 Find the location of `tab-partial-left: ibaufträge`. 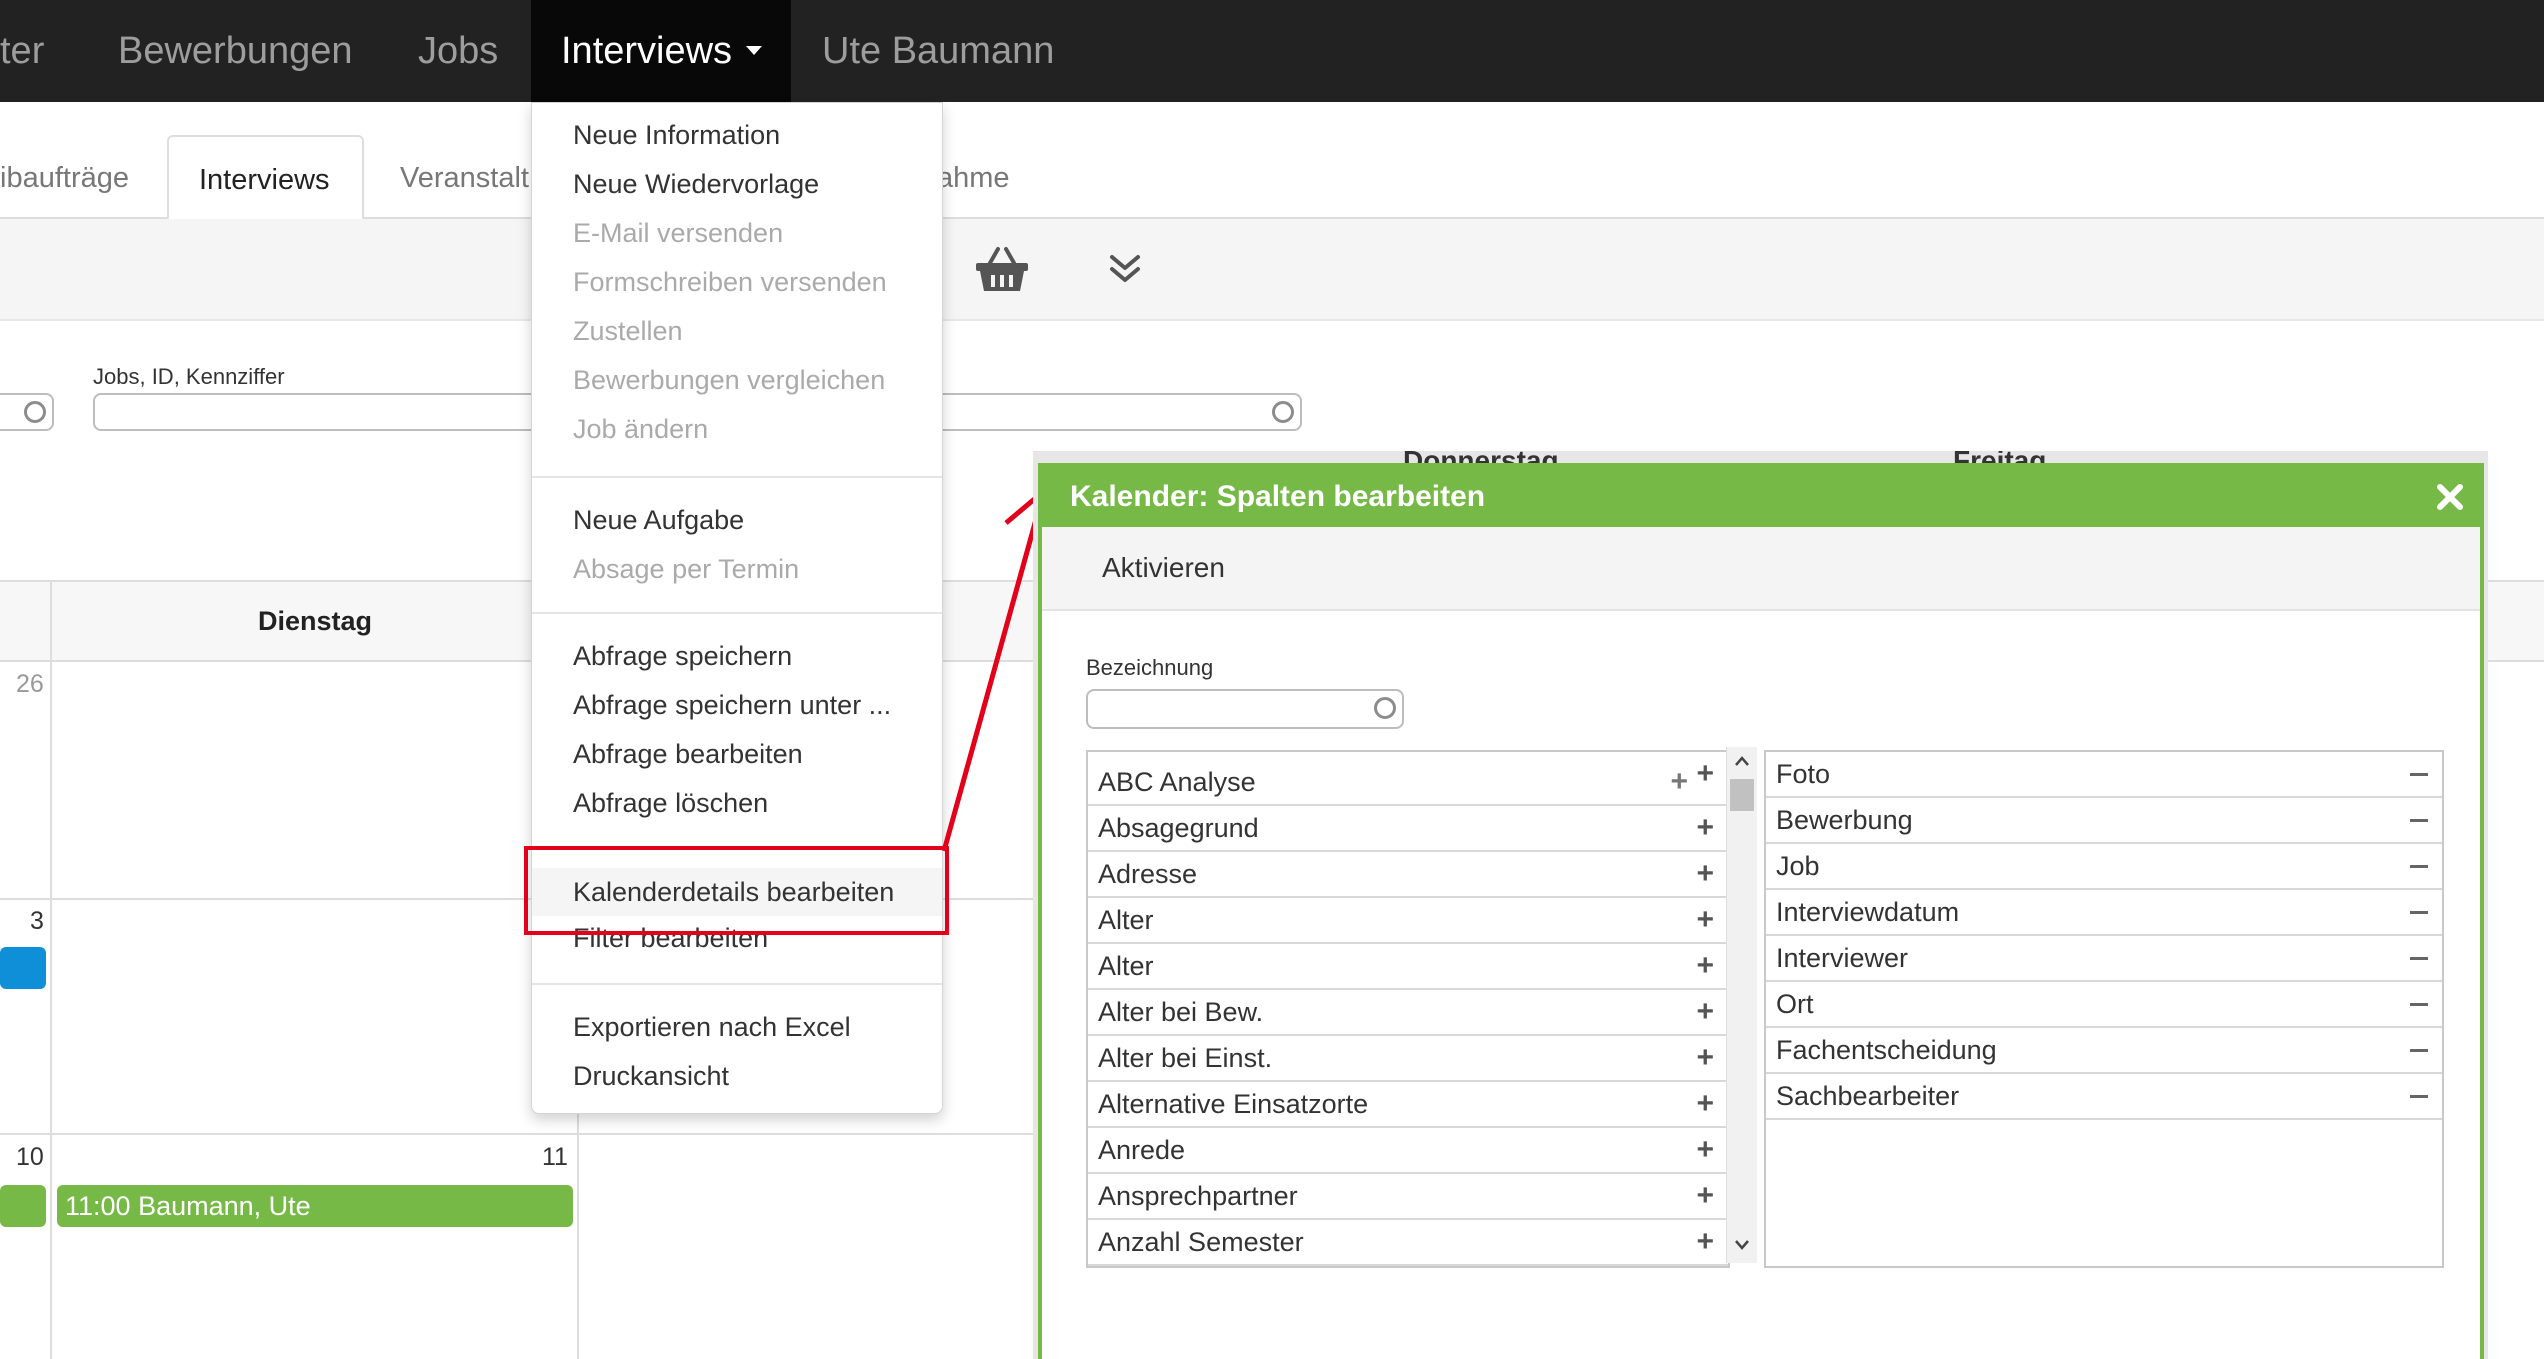

tab-partial-left: ibaufträge is located at coordinates (64, 176).